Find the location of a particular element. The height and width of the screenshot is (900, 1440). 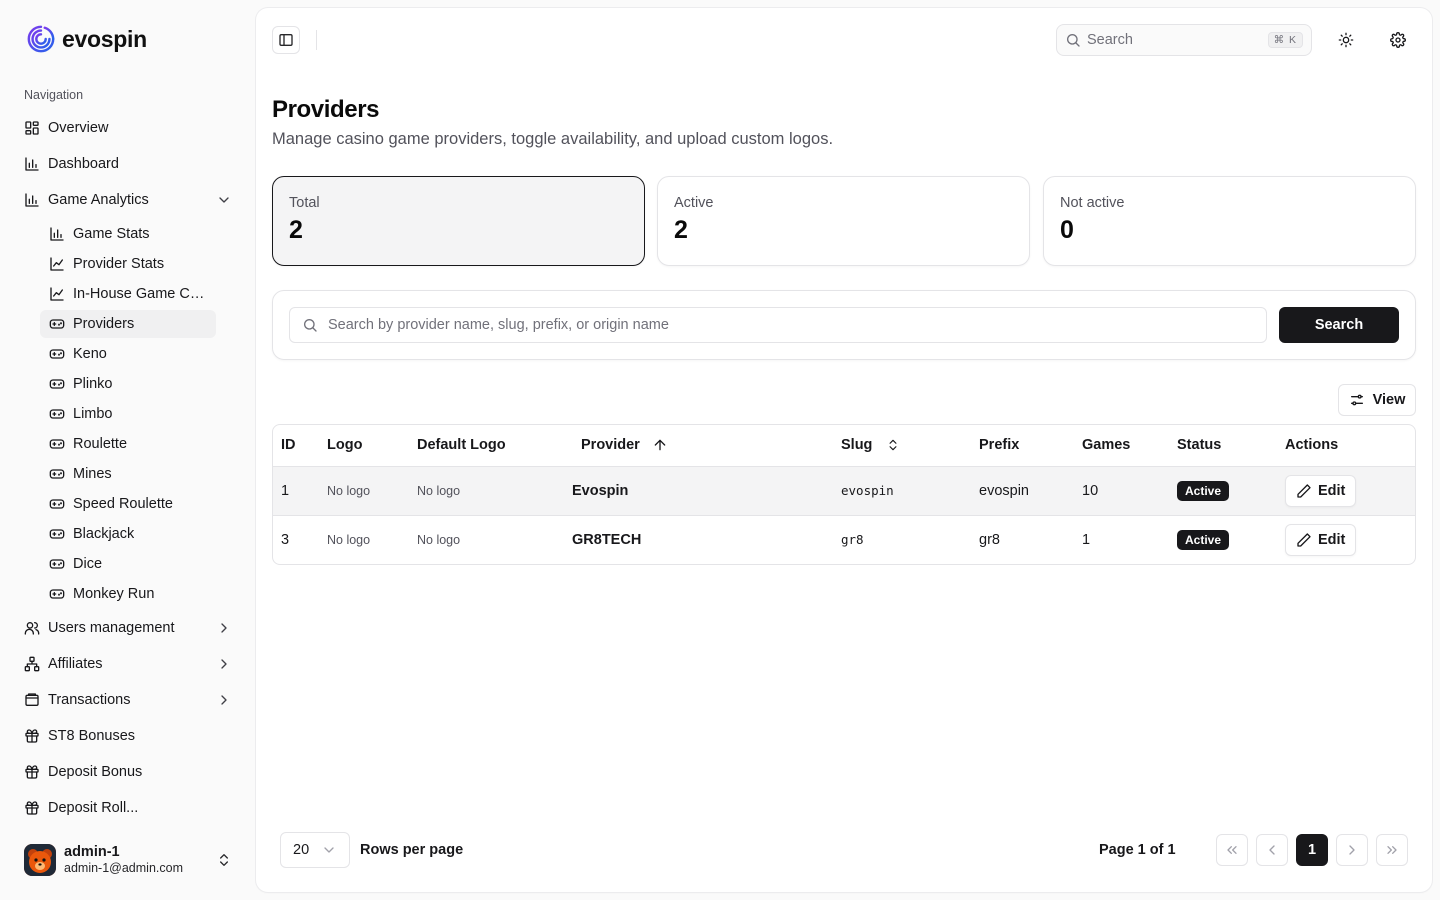

sidebar-item-label: Game Stats is located at coordinates (111, 234).